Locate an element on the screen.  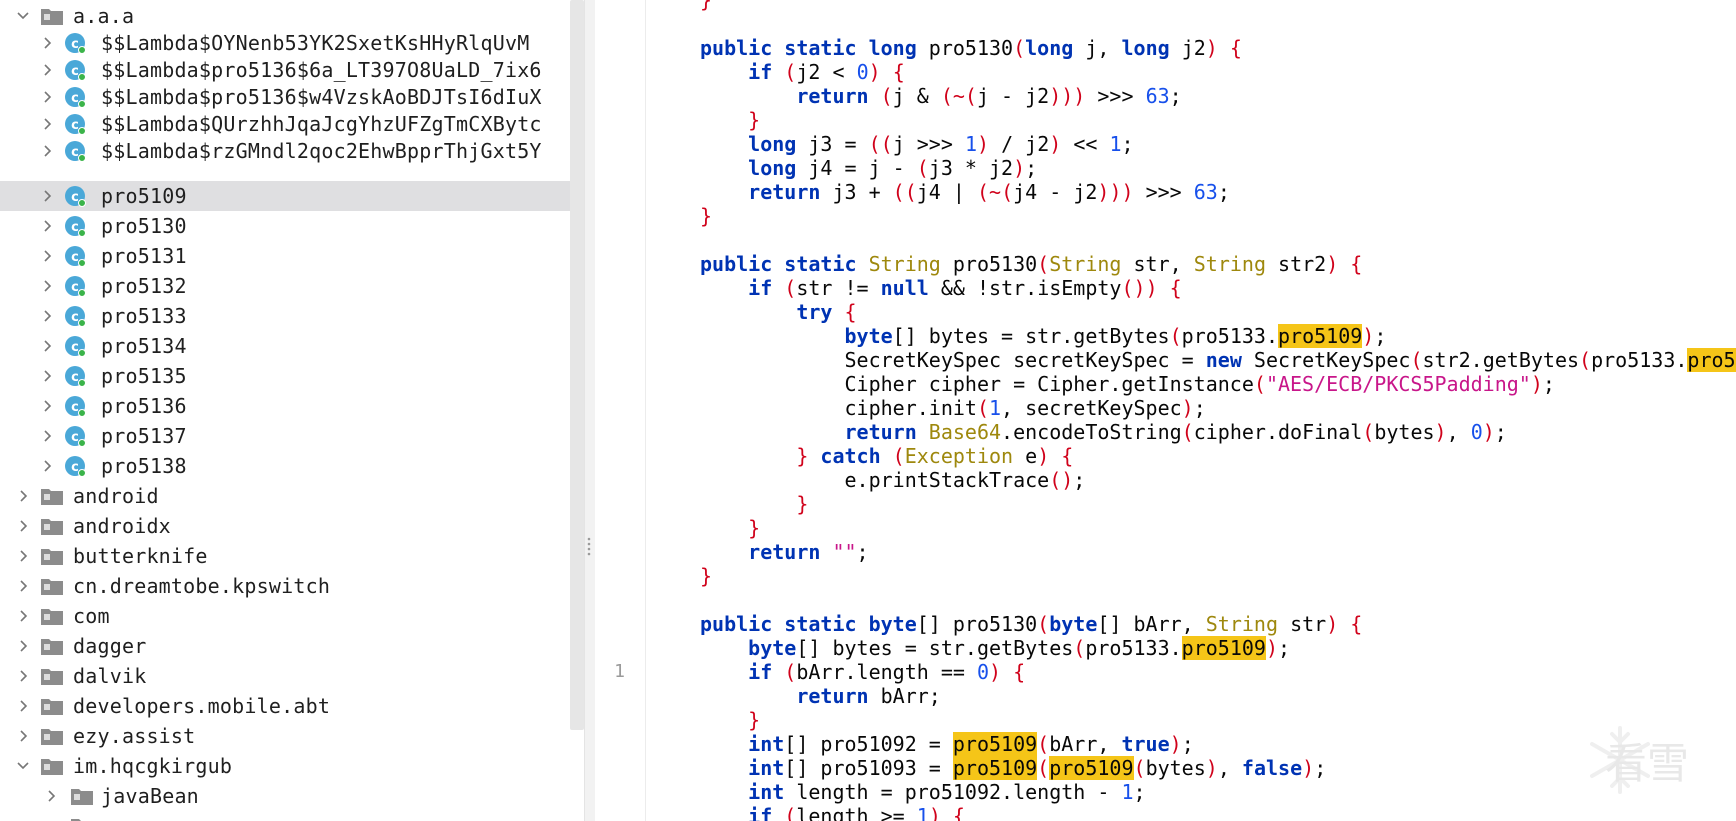
package-folder-icon is located at coordinates (52, 737).